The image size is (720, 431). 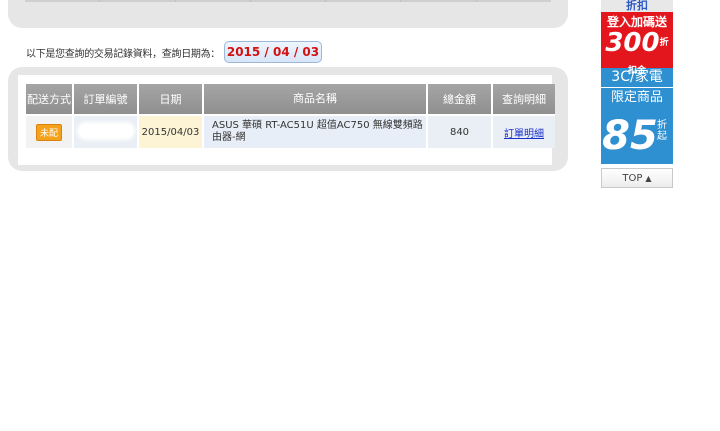 What do you see at coordinates (288, 14) in the screenshot?
I see `previous-panel` at bounding box center [288, 14].